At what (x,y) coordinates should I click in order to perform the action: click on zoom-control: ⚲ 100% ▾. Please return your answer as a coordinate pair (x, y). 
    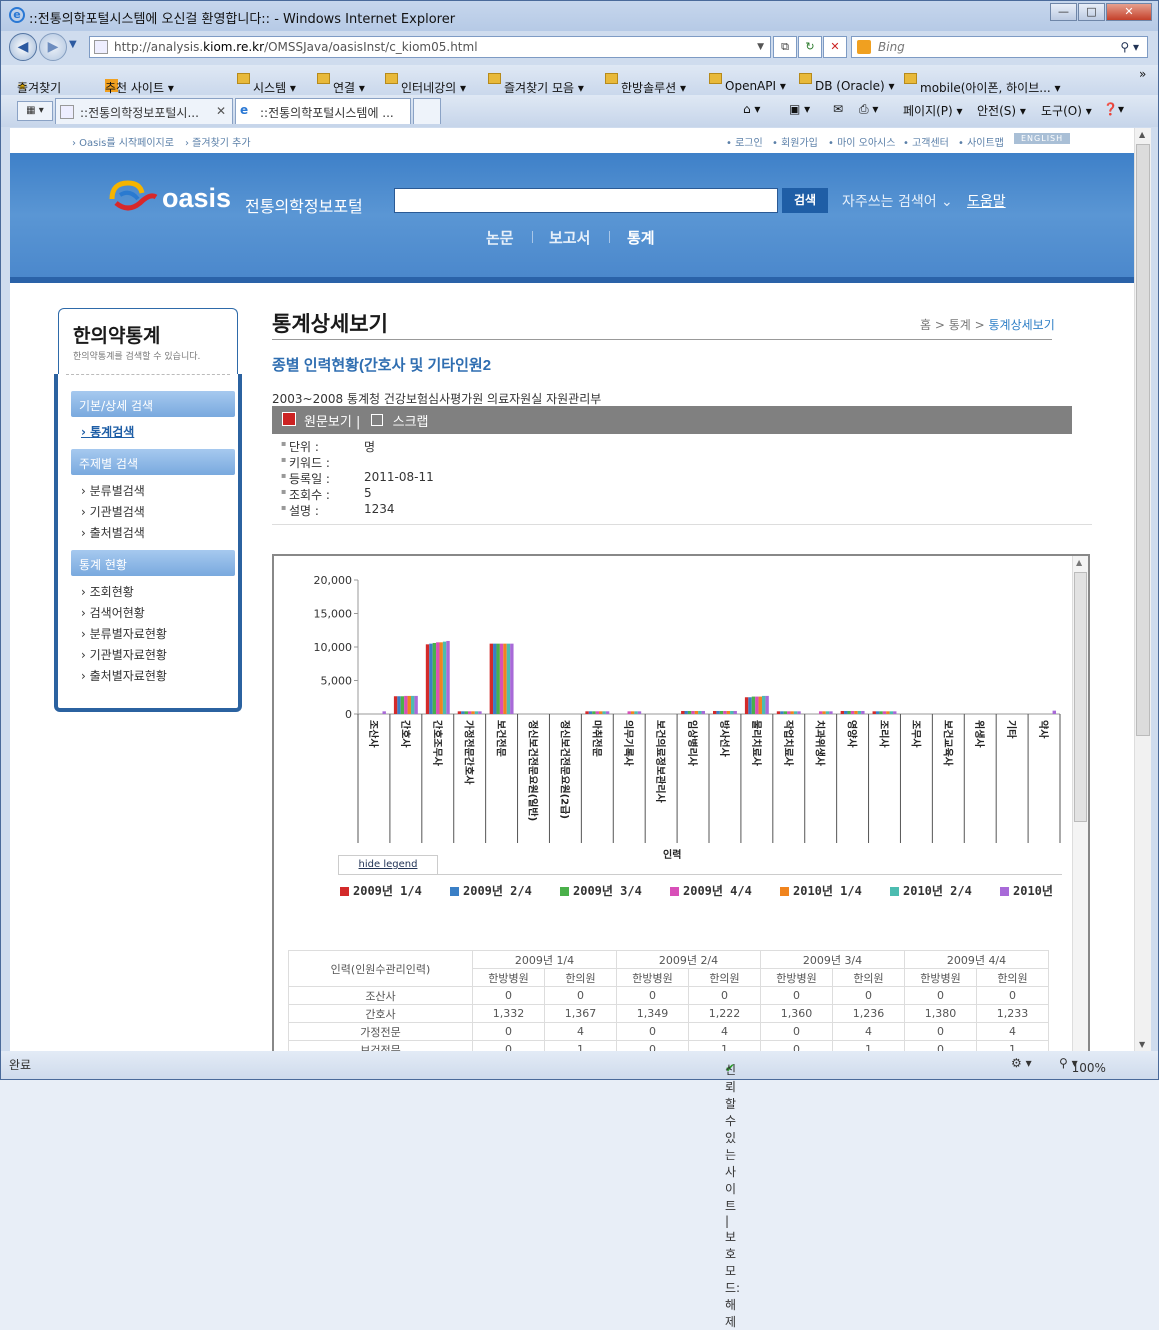
    Looking at the image, I should click on (1082, 1065).